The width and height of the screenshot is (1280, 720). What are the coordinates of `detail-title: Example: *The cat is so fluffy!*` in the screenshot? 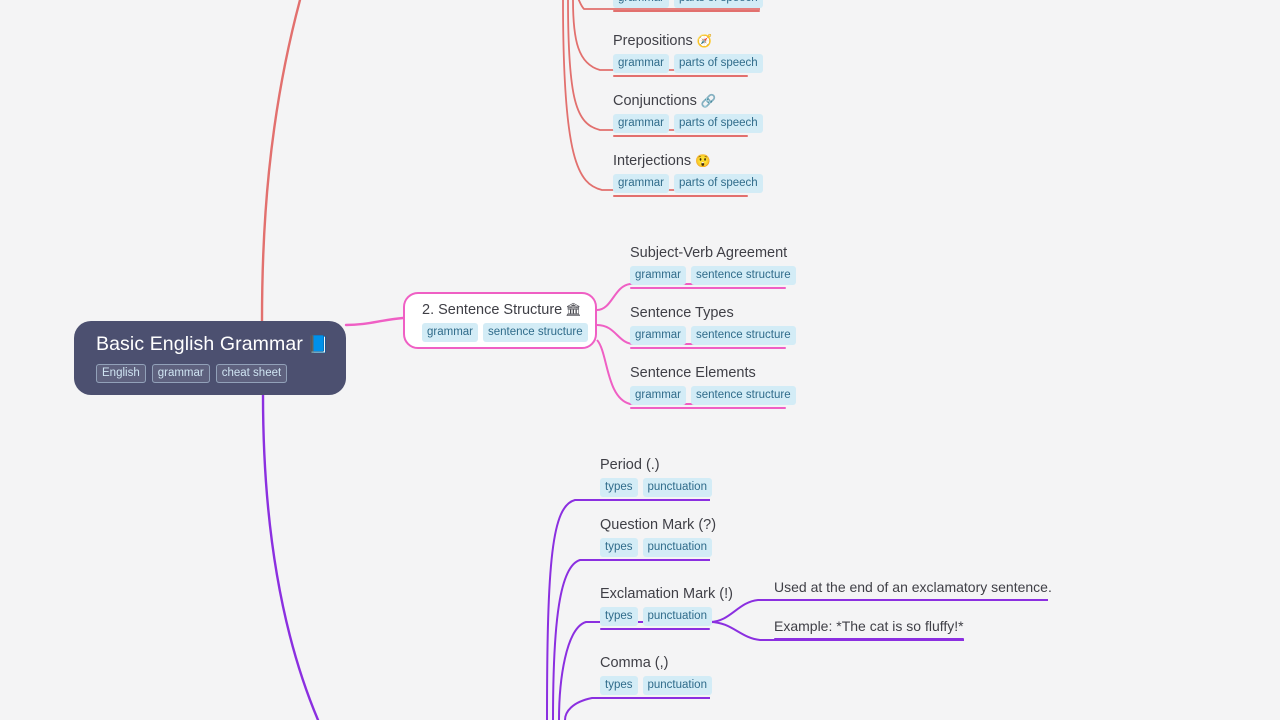 It's located at (869, 626).